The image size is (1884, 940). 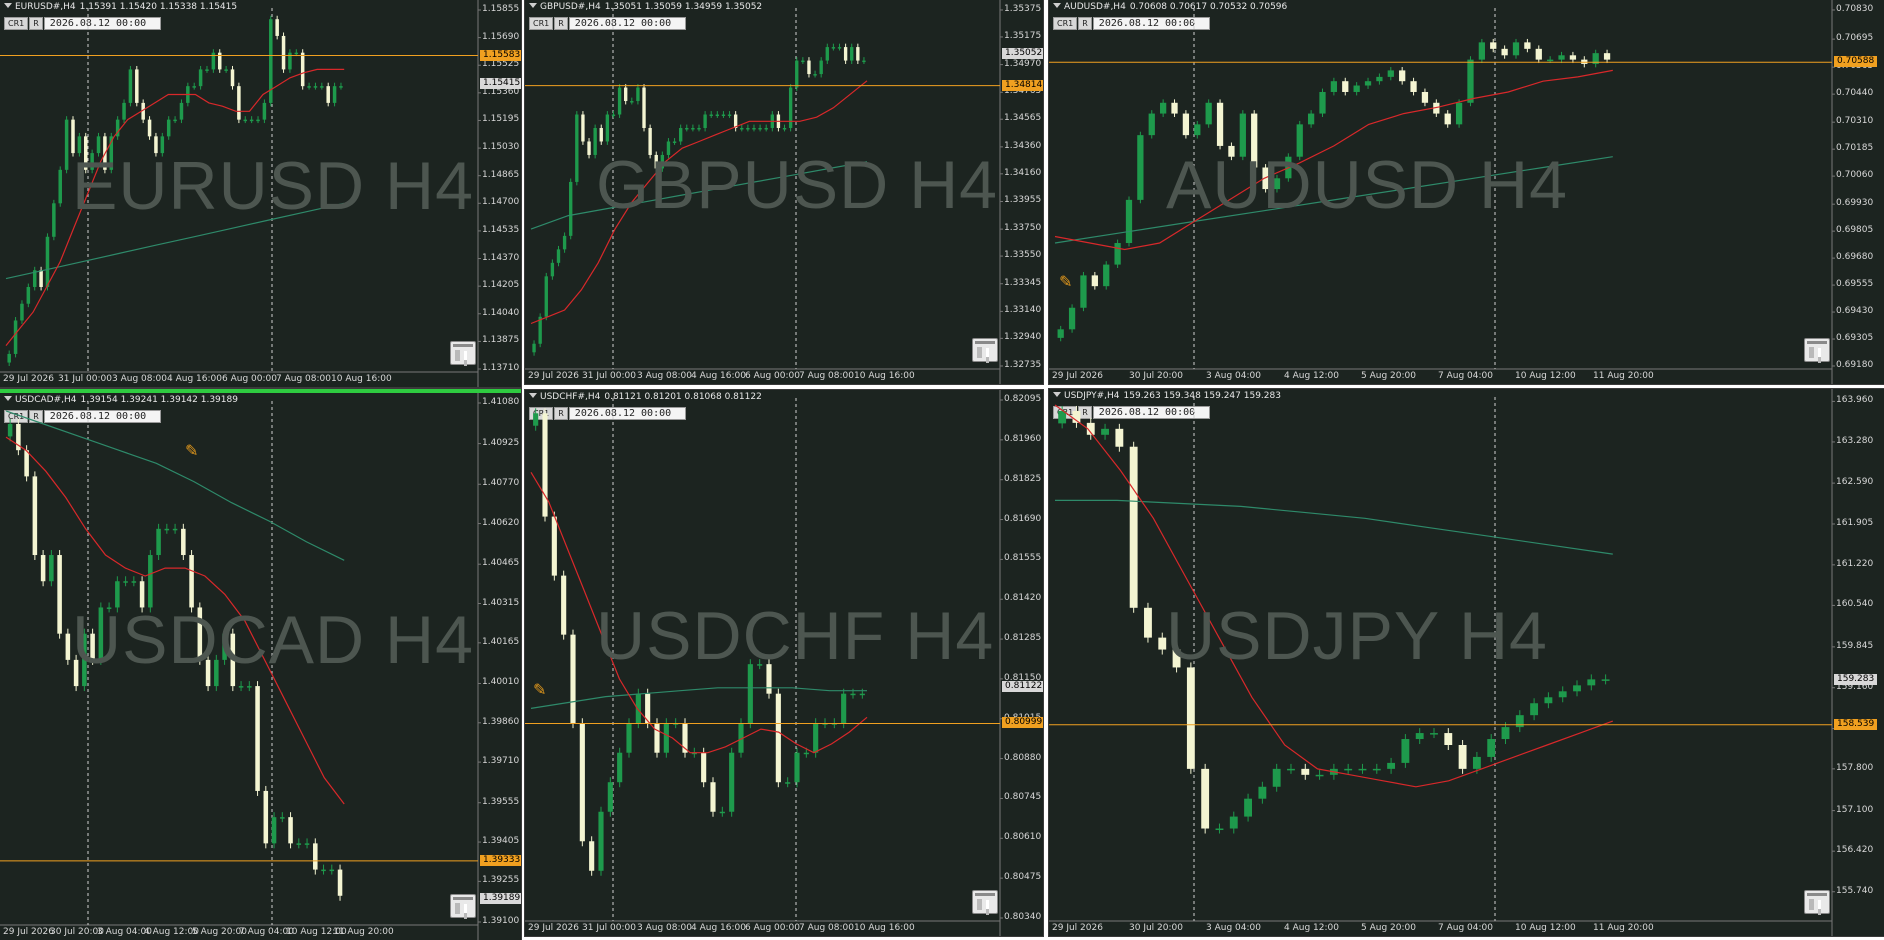 What do you see at coordinates (1023, 255) in the screenshot?
I see `price-tick-label: 1.33550` at bounding box center [1023, 255].